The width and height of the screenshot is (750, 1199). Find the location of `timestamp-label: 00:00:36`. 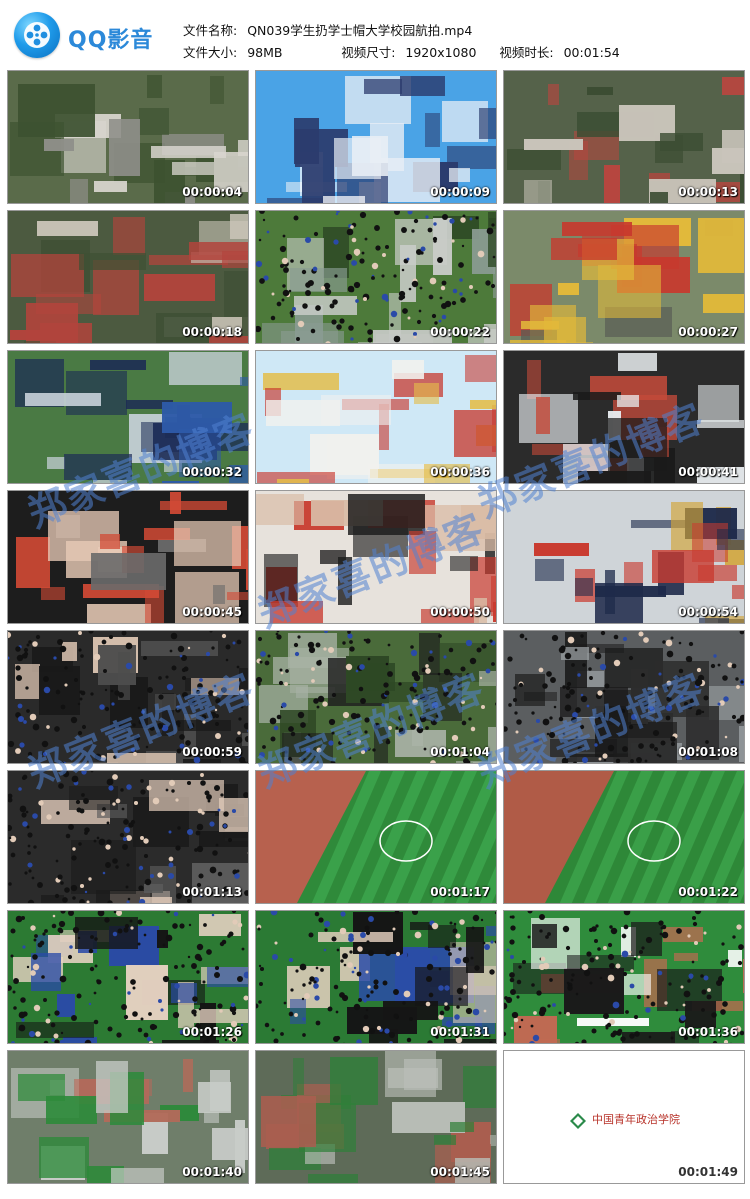

timestamp-label: 00:00:36 is located at coordinates (460, 472).